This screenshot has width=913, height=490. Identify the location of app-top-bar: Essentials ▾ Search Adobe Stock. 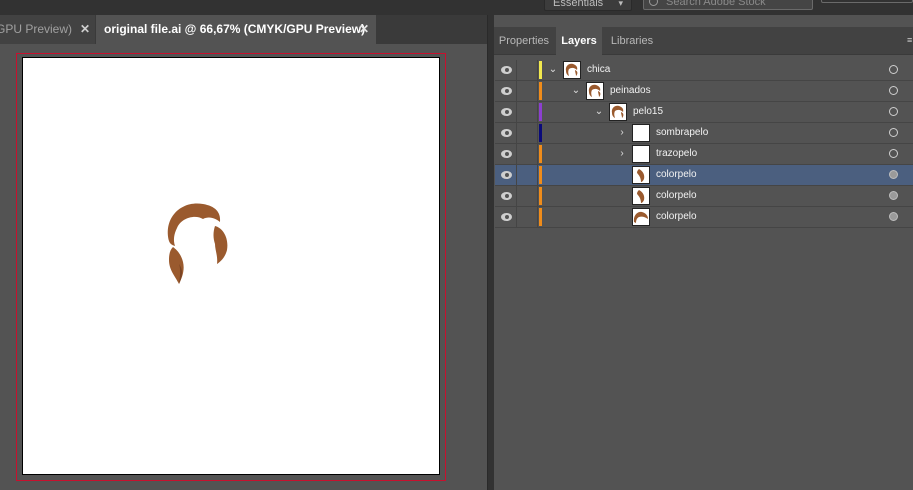
(456, 7).